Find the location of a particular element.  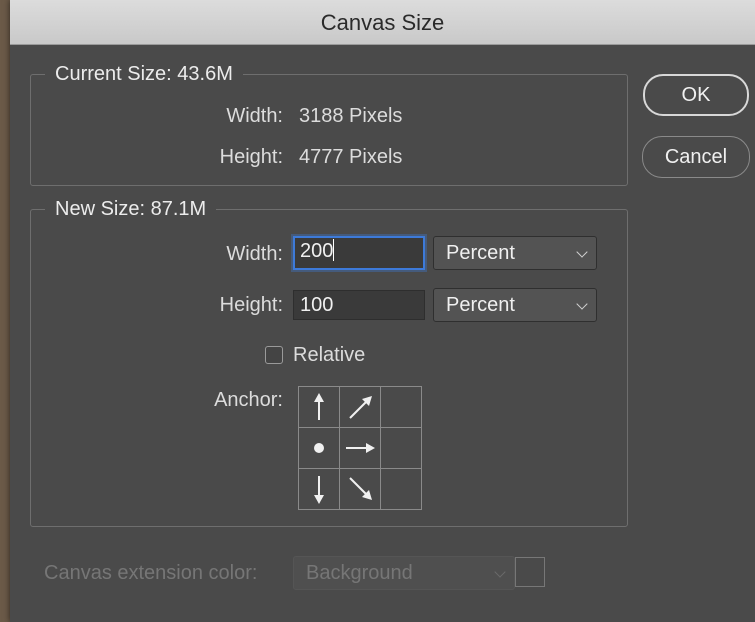

extension-color-select: Background is located at coordinates (404, 573).